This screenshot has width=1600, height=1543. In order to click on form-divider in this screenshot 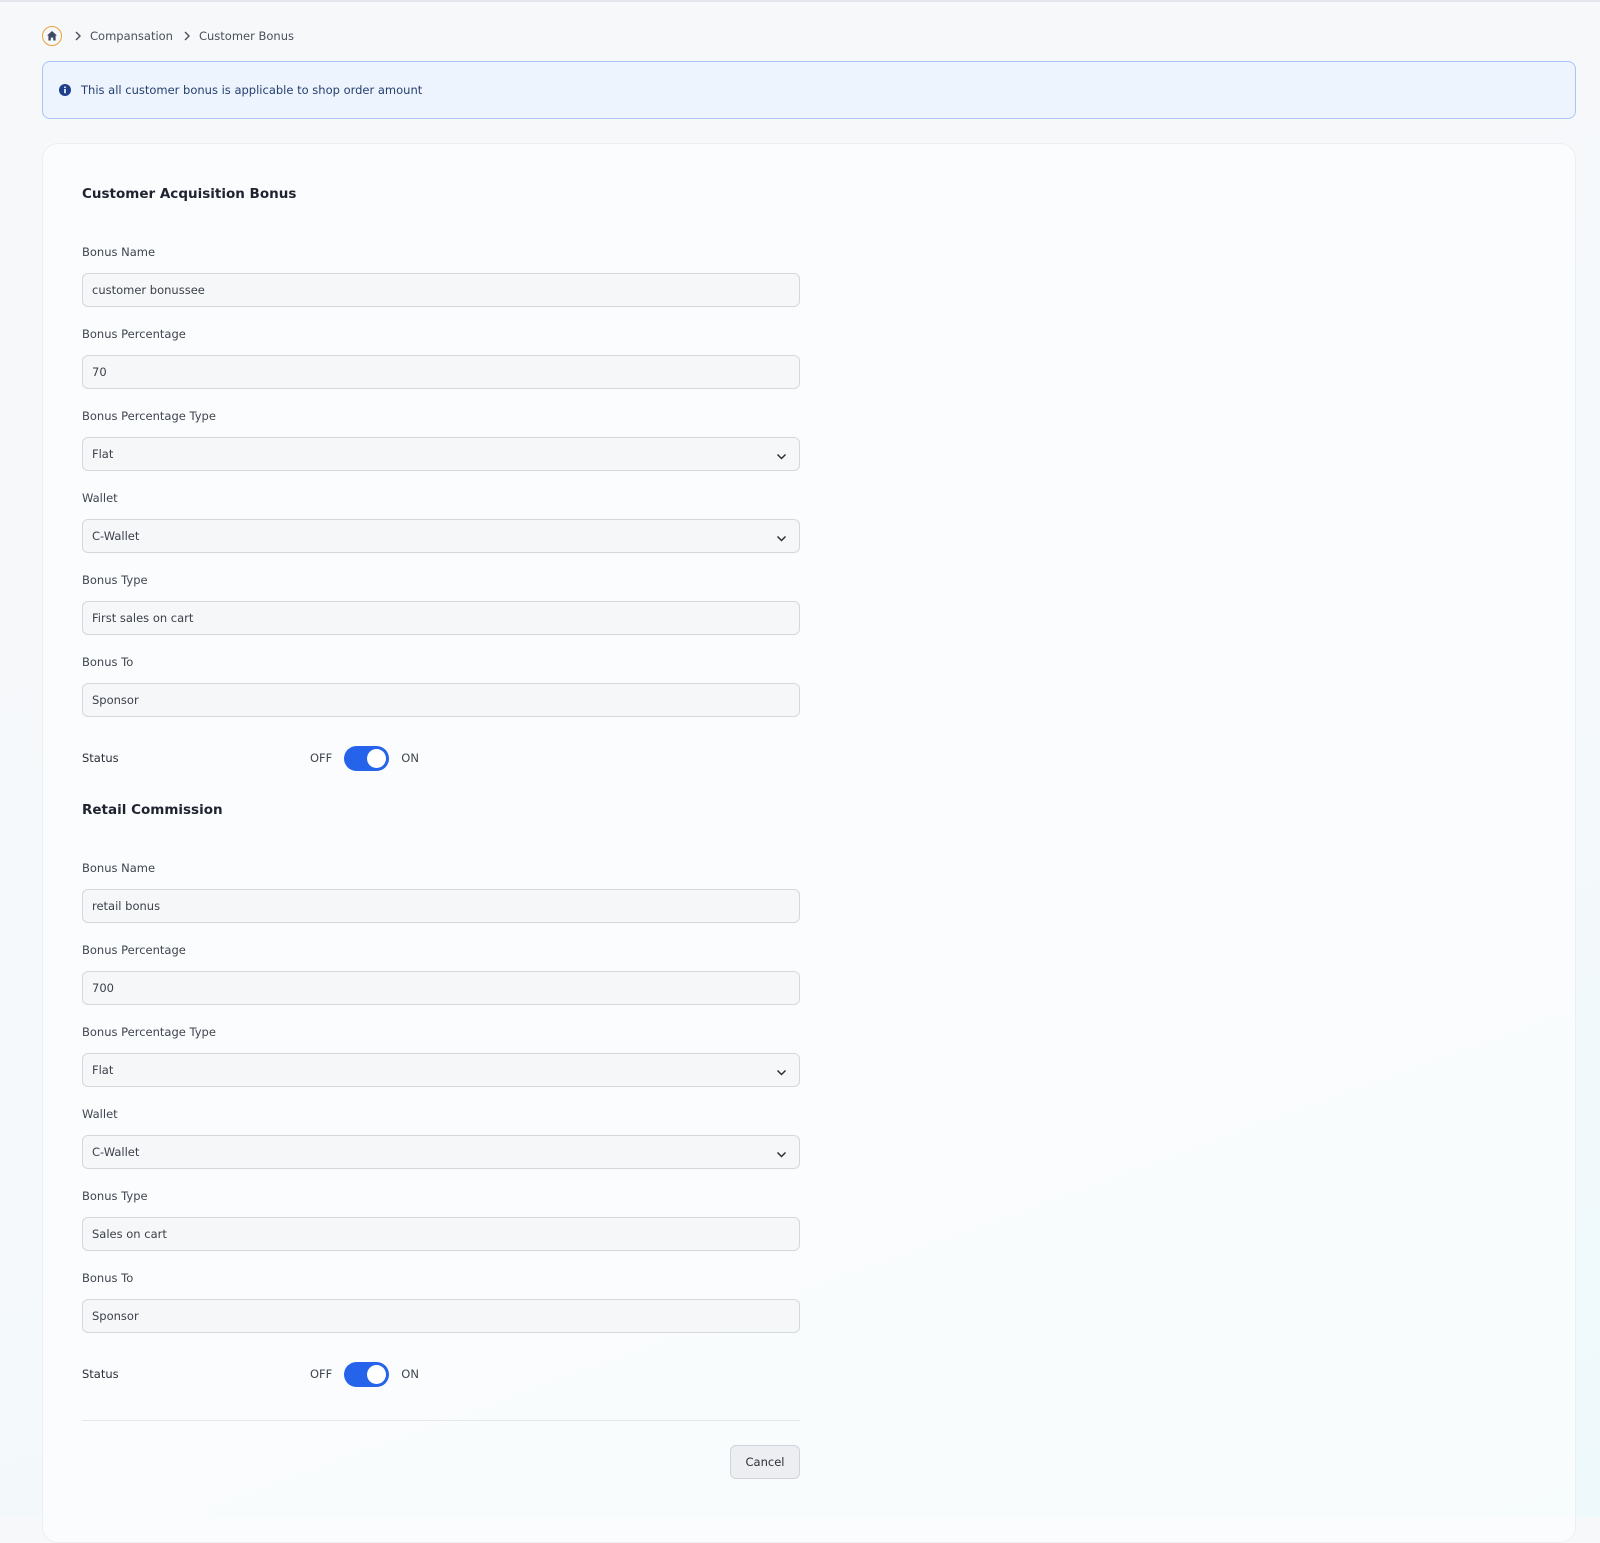, I will do `click(441, 1420)`.